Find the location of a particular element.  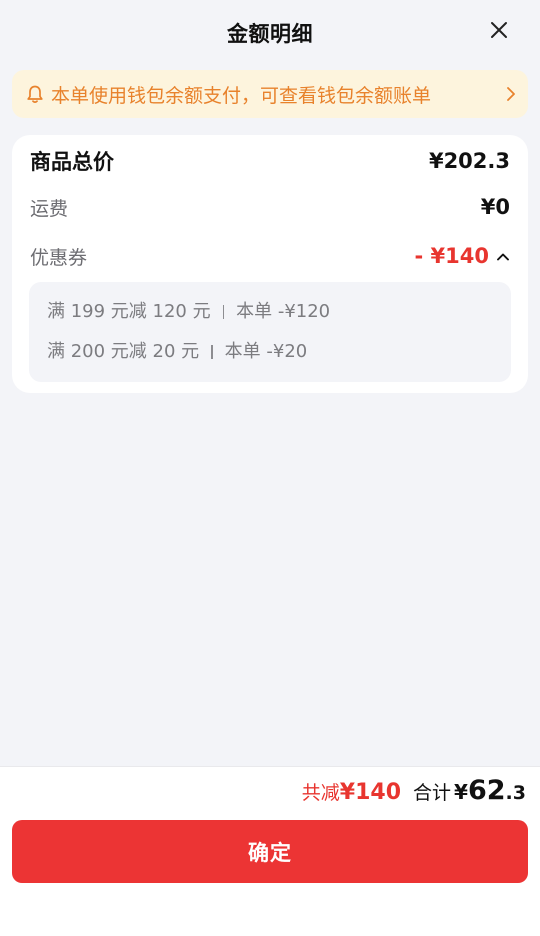

coupon-item: 满 199 元减 120 元 本单 -¥120 is located at coordinates (270, 312).